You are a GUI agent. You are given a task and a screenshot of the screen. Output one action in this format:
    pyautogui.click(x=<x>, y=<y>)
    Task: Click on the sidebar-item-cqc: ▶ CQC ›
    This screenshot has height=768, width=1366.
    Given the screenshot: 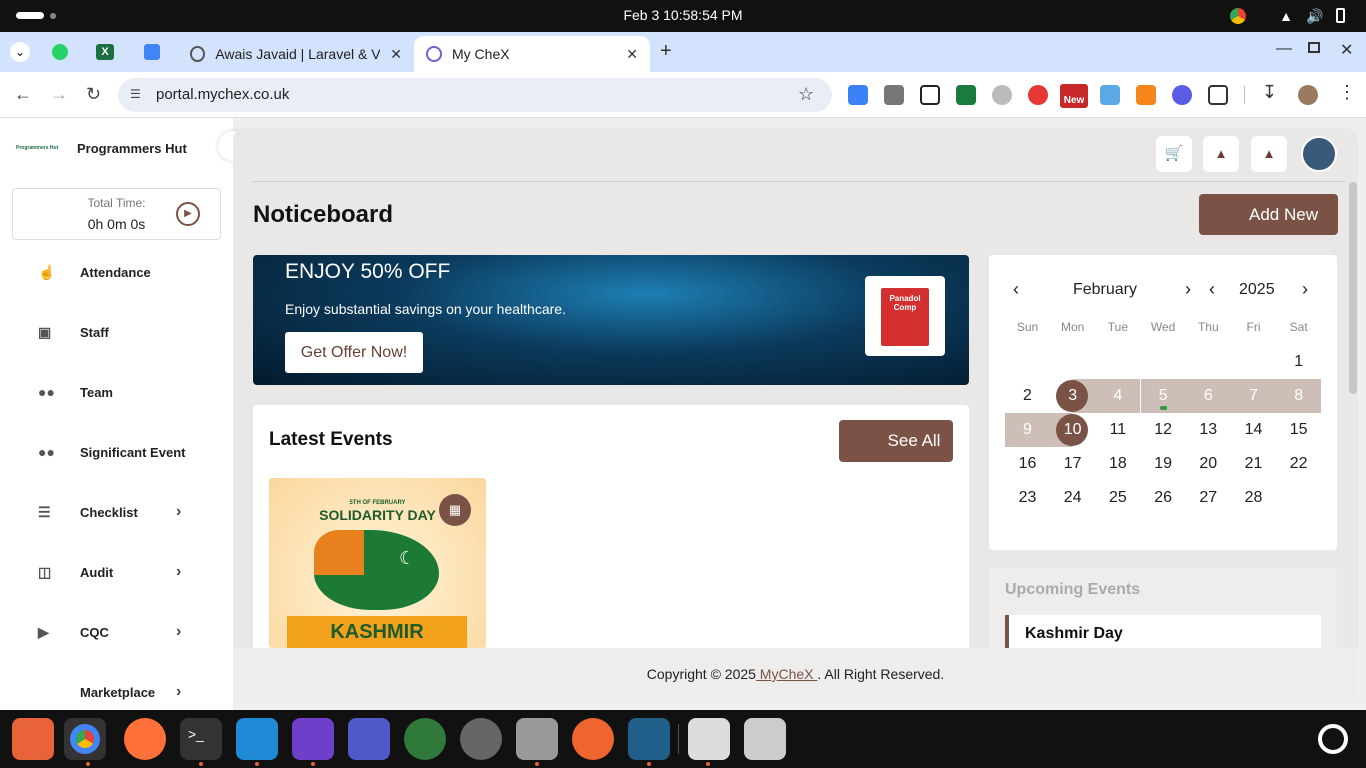 What is the action you would take?
    pyautogui.click(x=116, y=632)
    